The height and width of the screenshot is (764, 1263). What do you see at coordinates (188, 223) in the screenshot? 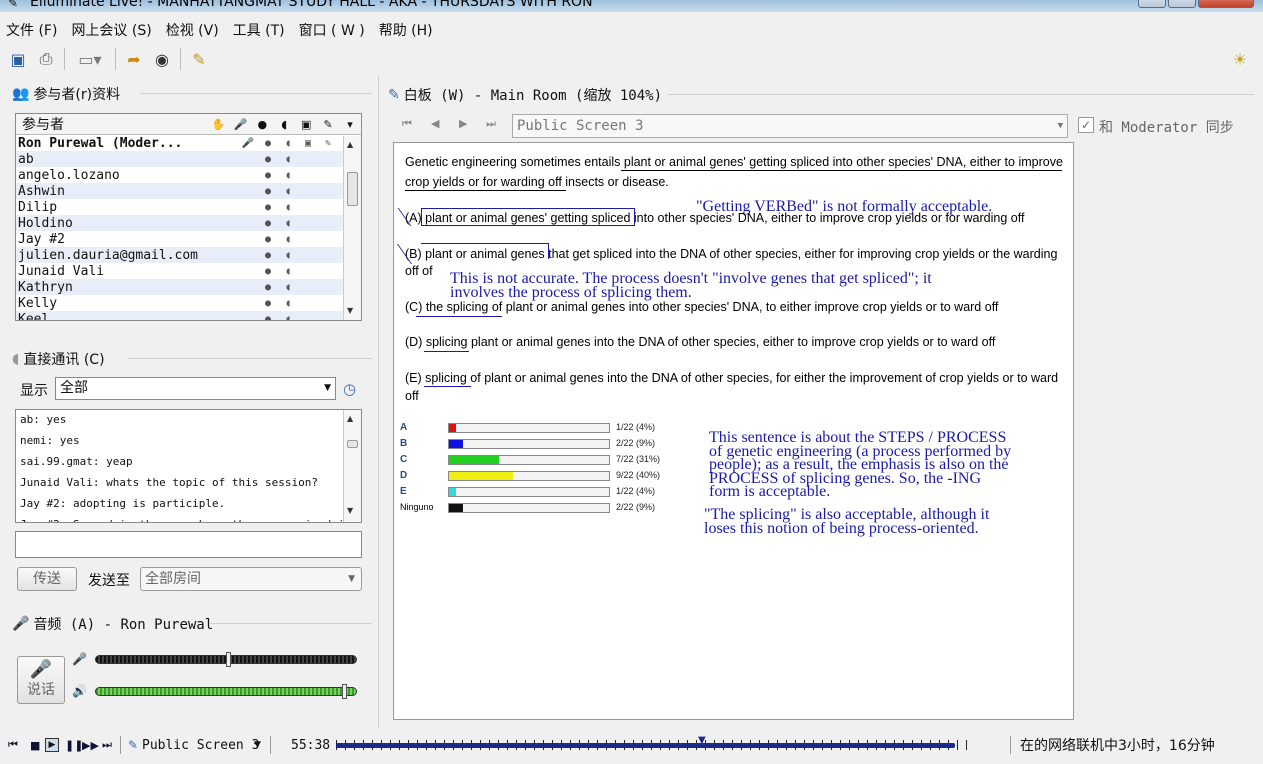
I see `participant-row: Holdino ● ◖` at bounding box center [188, 223].